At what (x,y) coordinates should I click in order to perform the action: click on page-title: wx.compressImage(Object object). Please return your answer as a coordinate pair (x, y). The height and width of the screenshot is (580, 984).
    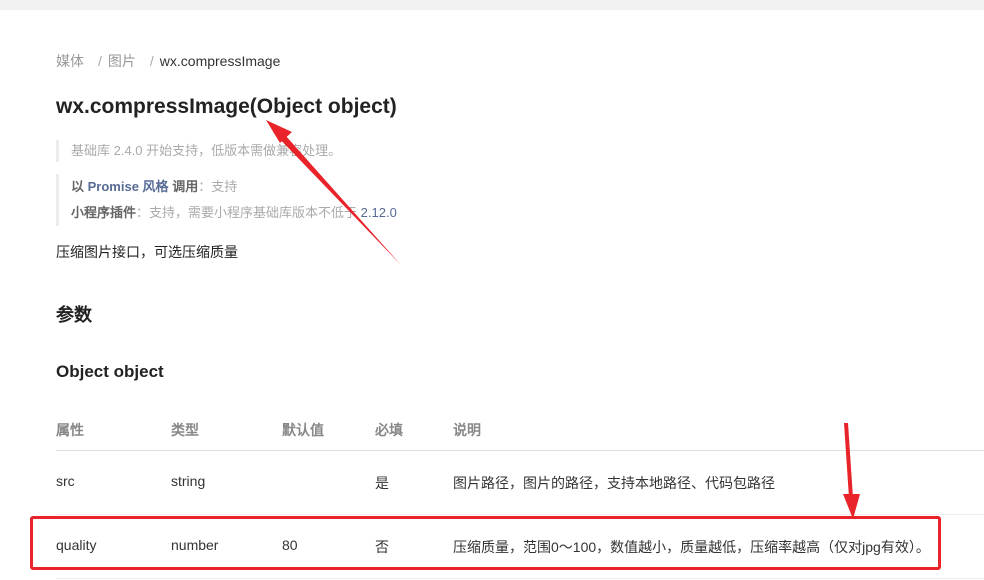
    Looking at the image, I should click on (226, 106).